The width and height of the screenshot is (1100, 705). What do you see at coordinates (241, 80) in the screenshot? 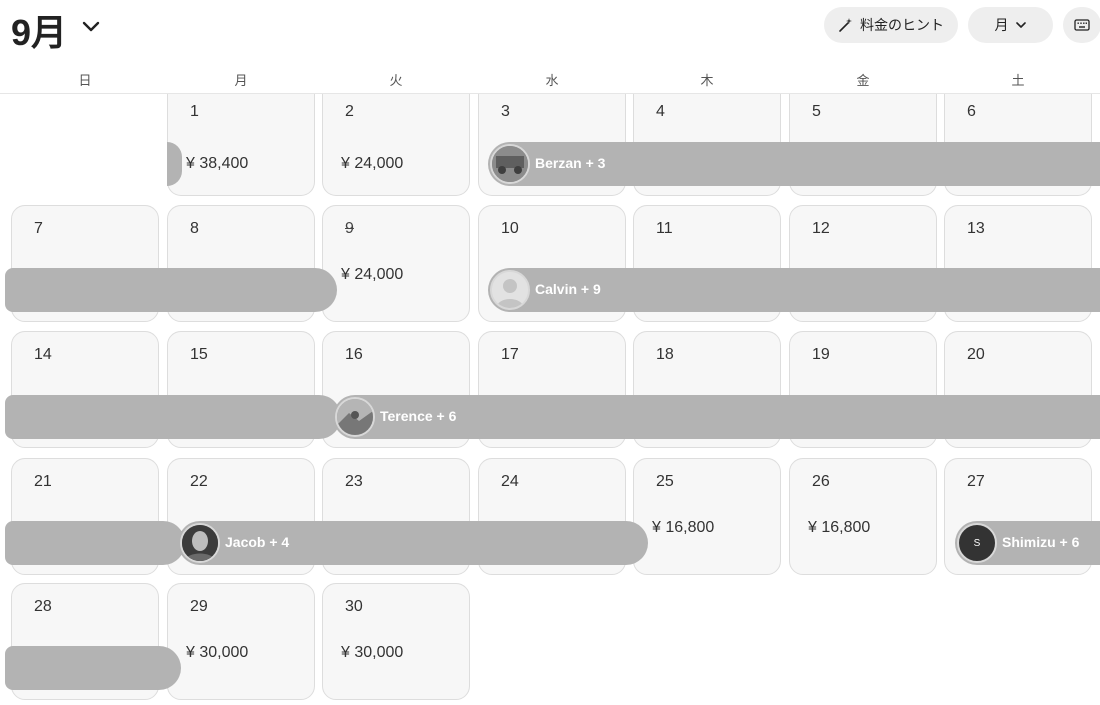
I see `weekday-mon: 月` at bounding box center [241, 80].